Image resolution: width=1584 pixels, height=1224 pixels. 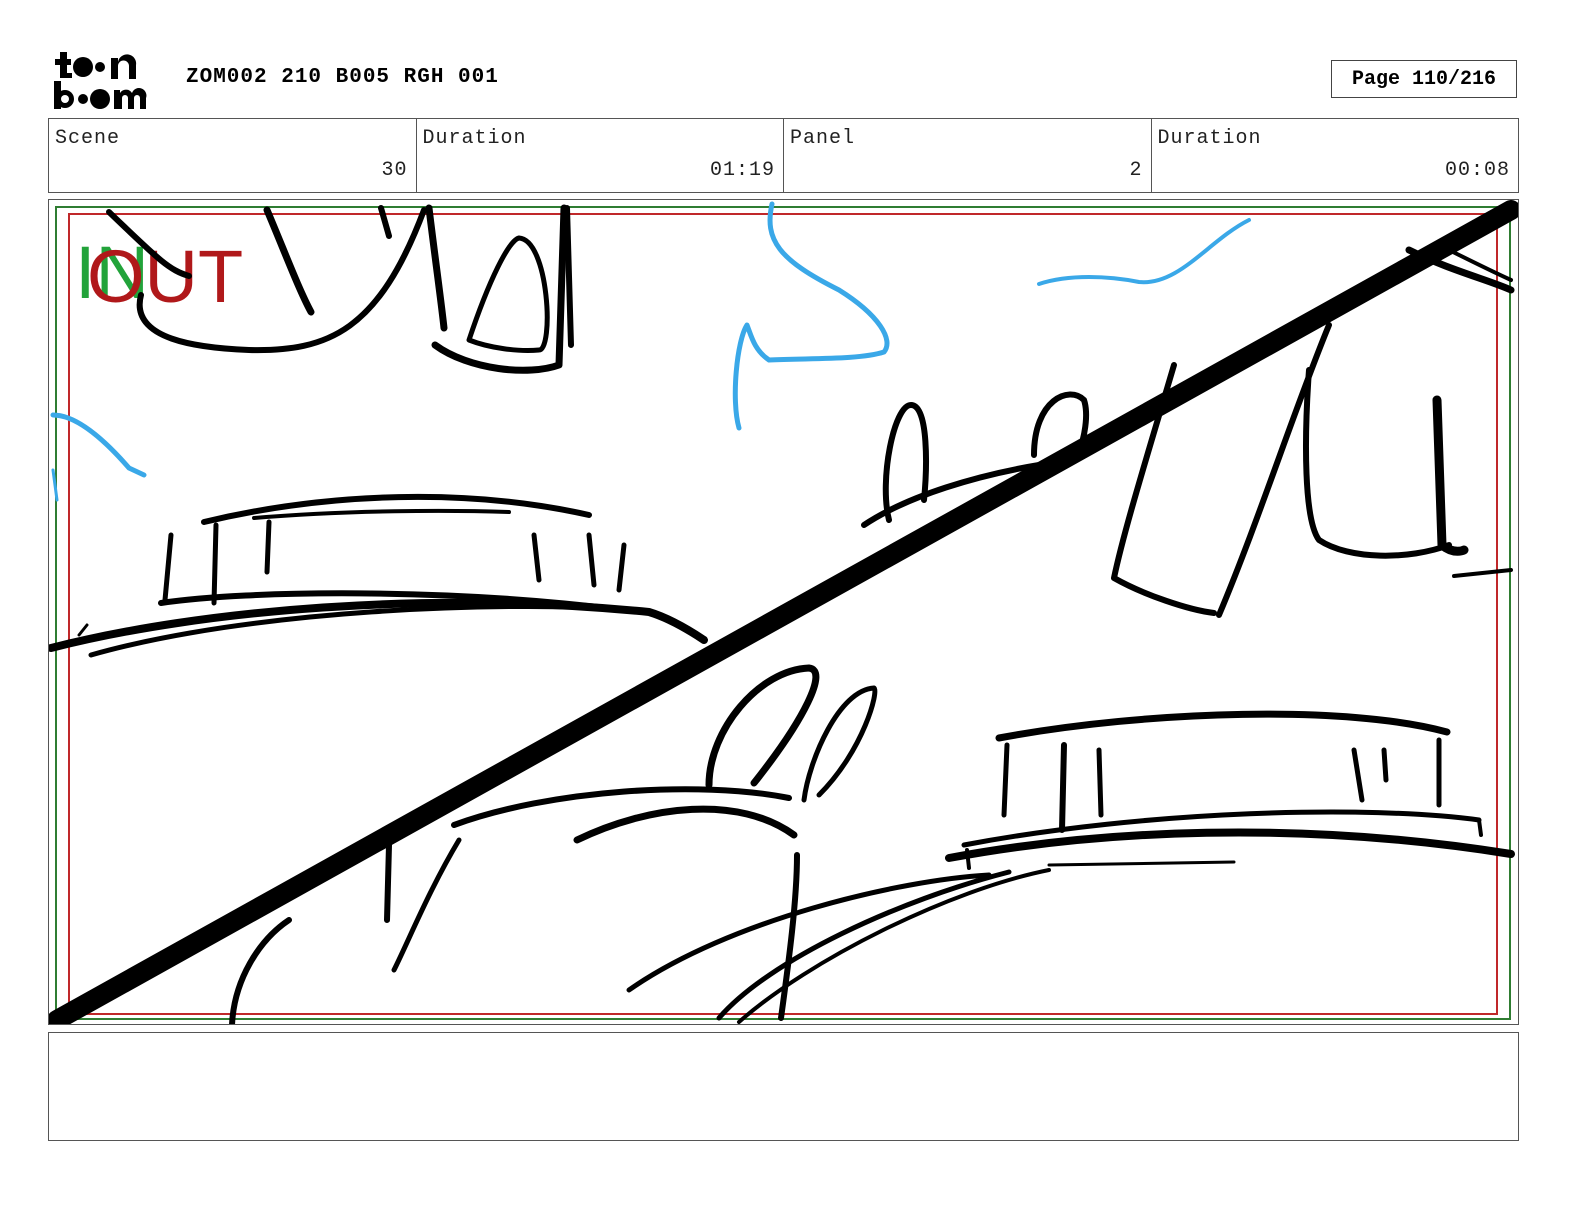 I want to click on panel-duration-cell: Duration 00:08, so click(x=1335, y=155).